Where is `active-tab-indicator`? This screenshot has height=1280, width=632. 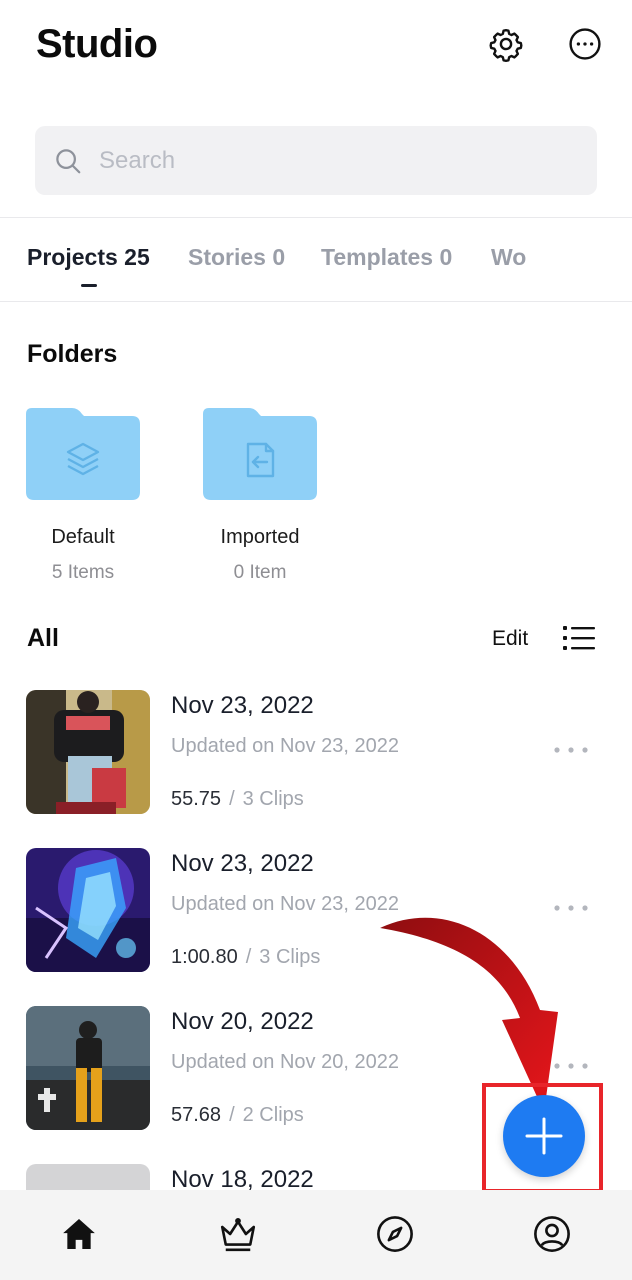
active-tab-indicator is located at coordinates (89, 285).